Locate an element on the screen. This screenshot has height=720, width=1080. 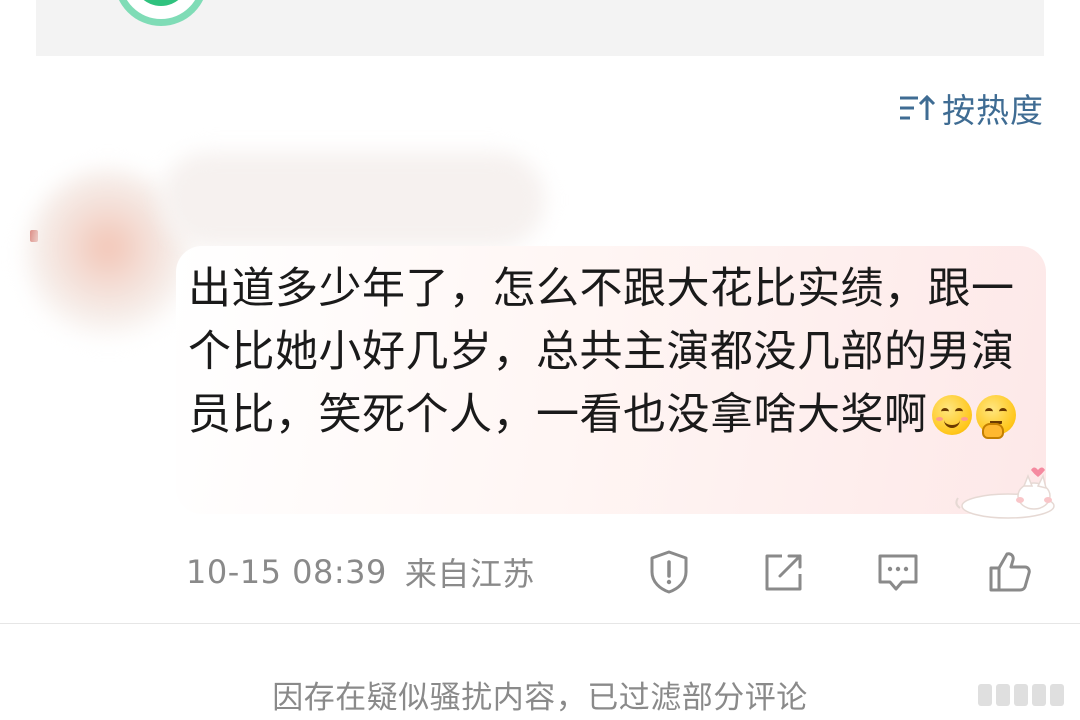
filter-notice: 因存在疑似骚扰内容，已过滤部分评论 is located at coordinates (540, 698).